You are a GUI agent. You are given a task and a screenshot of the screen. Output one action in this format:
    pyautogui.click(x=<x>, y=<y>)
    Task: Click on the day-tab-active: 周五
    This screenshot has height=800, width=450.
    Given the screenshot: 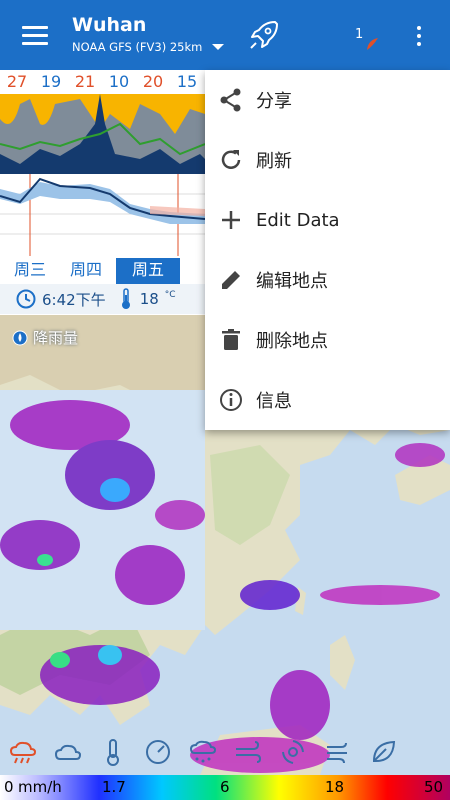 What is the action you would take?
    pyautogui.click(x=148, y=271)
    